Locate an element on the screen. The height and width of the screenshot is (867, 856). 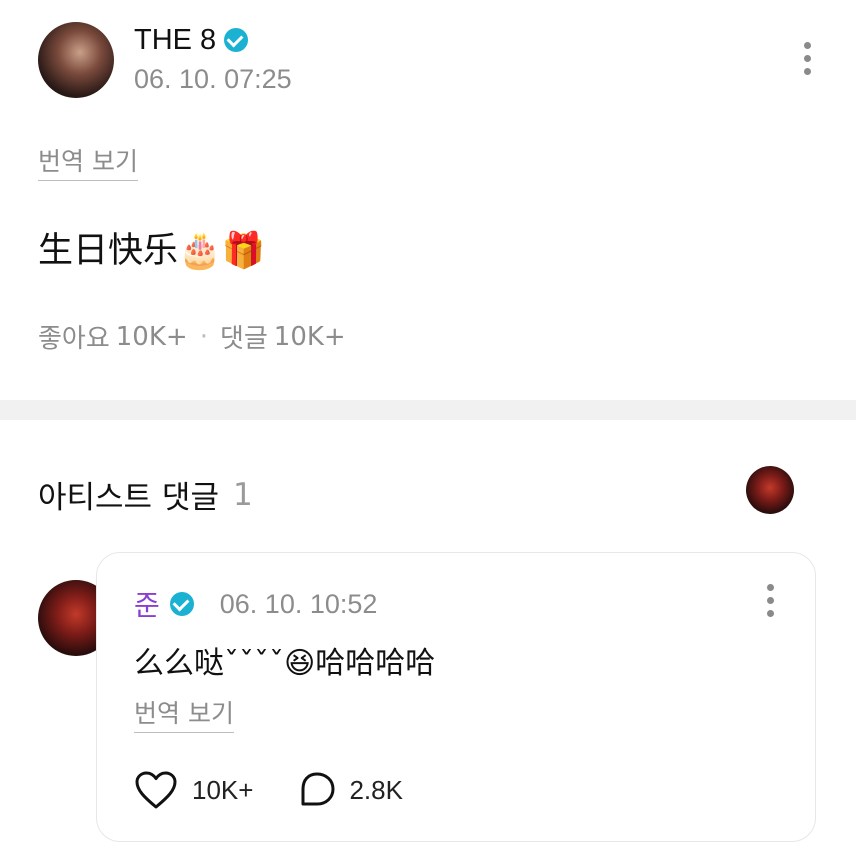
comment-text: 么么哒ˇˇˇˇ is located at coordinates (209, 663).